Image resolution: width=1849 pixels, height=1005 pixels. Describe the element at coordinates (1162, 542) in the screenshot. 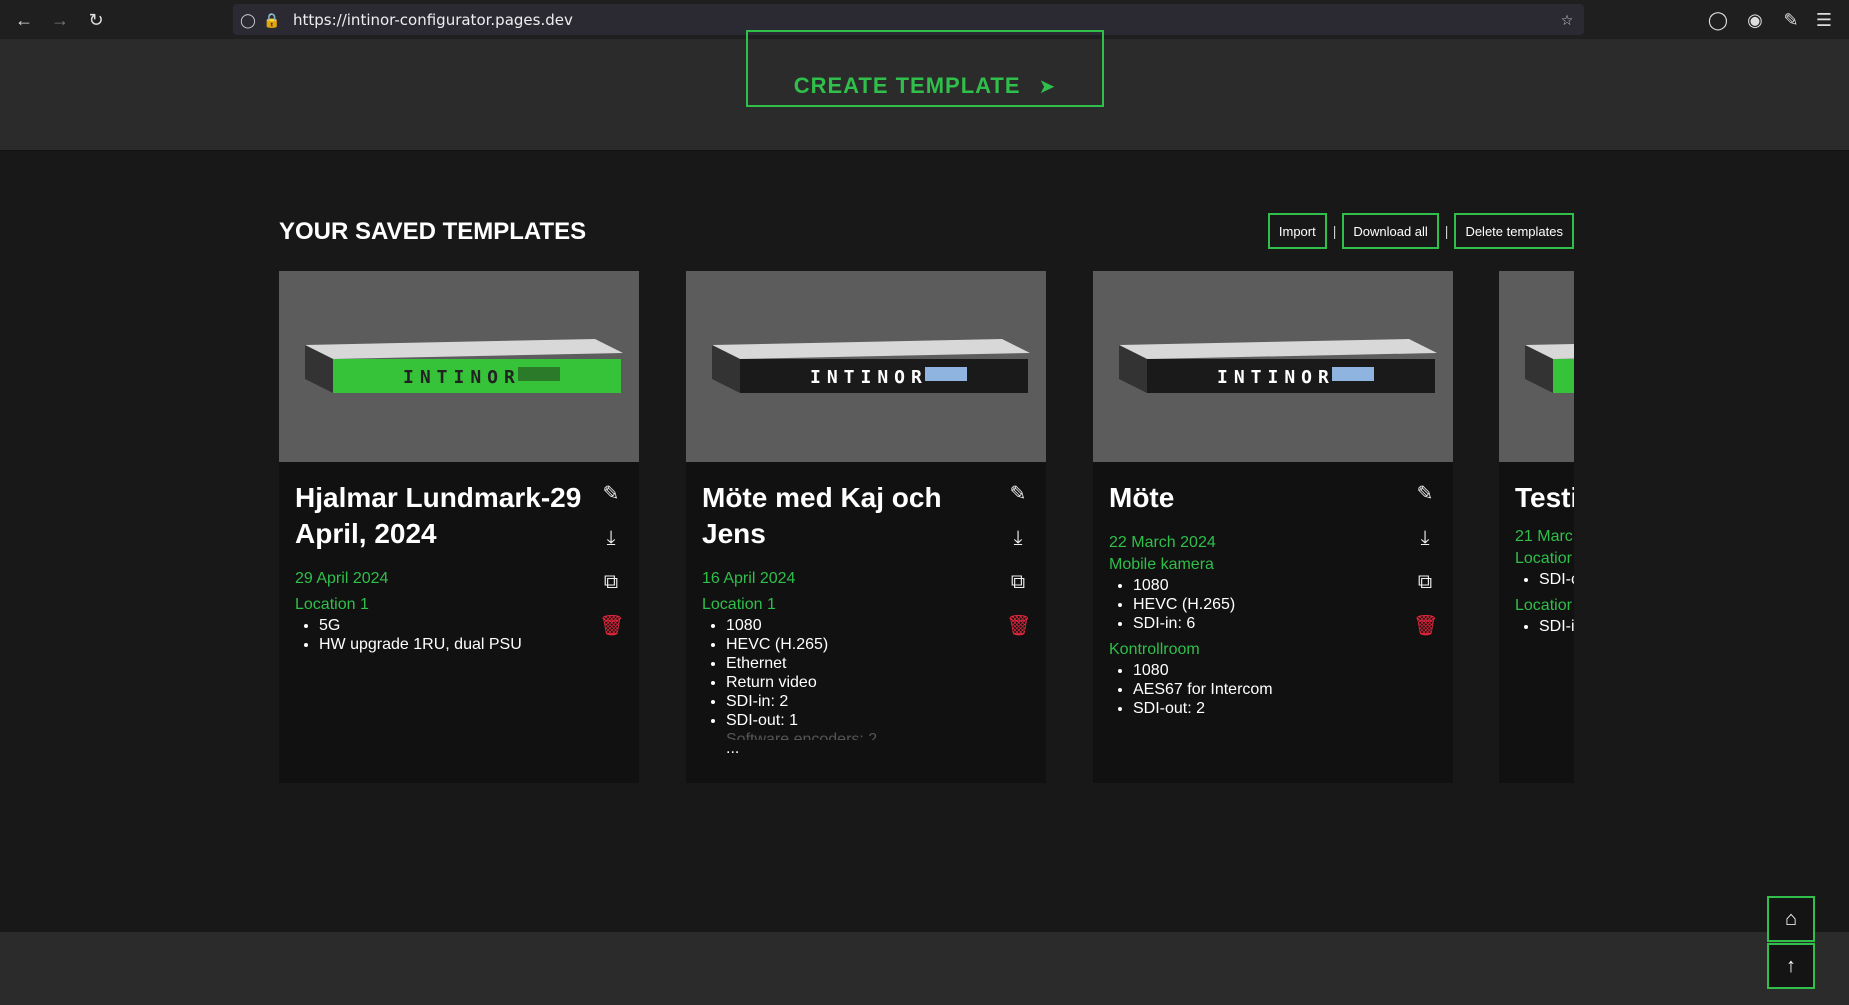

I see `template-date: 22 March 2024` at that location.